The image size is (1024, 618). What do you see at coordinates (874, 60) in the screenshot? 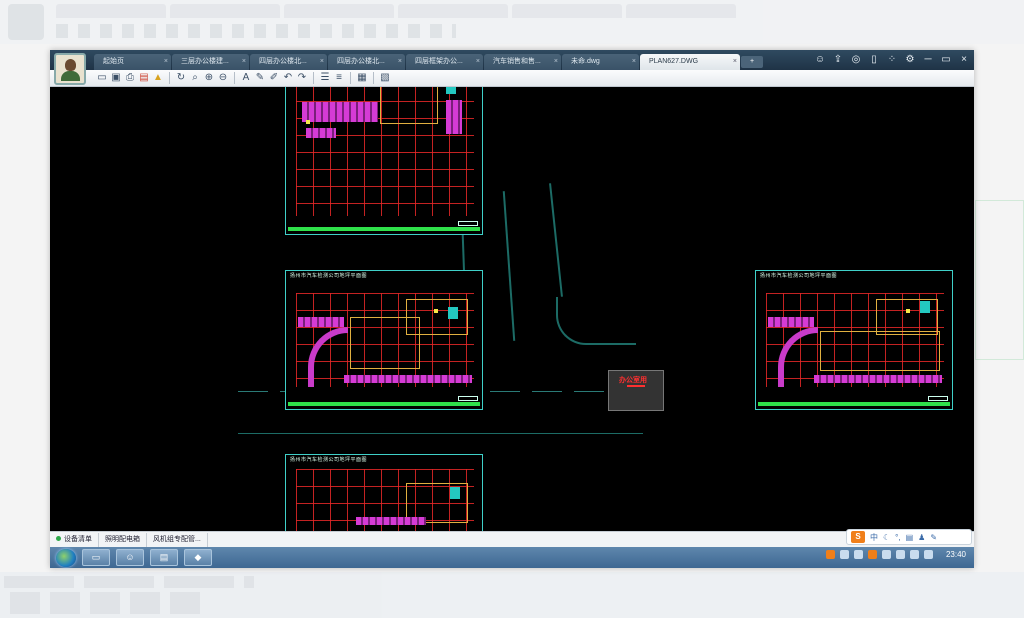
I see `phone-icon: ▯` at bounding box center [874, 60].